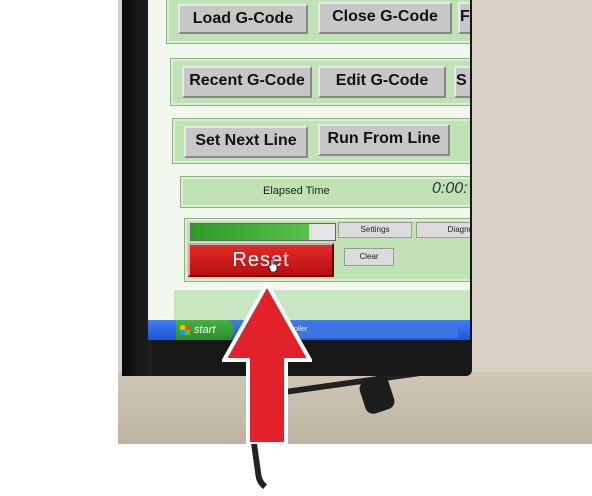 This screenshot has height=496, width=592. What do you see at coordinates (250, 232) in the screenshot?
I see `progress-bar-fill` at bounding box center [250, 232].